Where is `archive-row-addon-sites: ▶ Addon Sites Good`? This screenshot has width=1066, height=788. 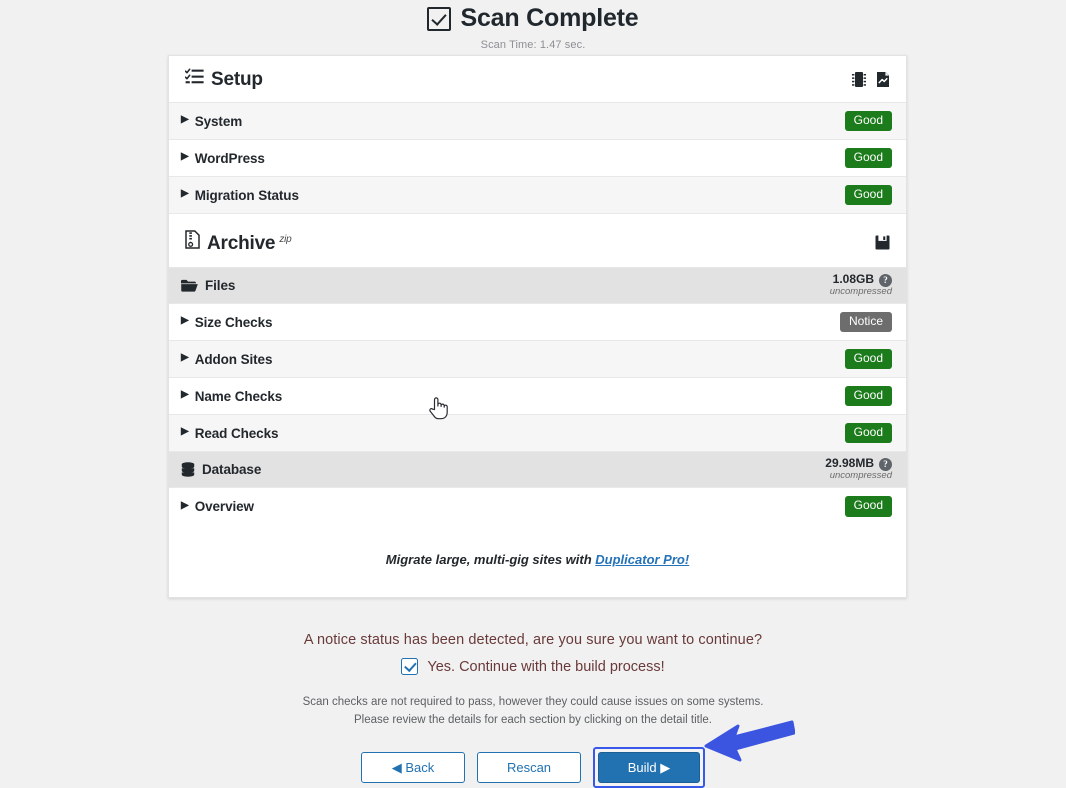 archive-row-addon-sites: ▶ Addon Sites Good is located at coordinates (537, 359).